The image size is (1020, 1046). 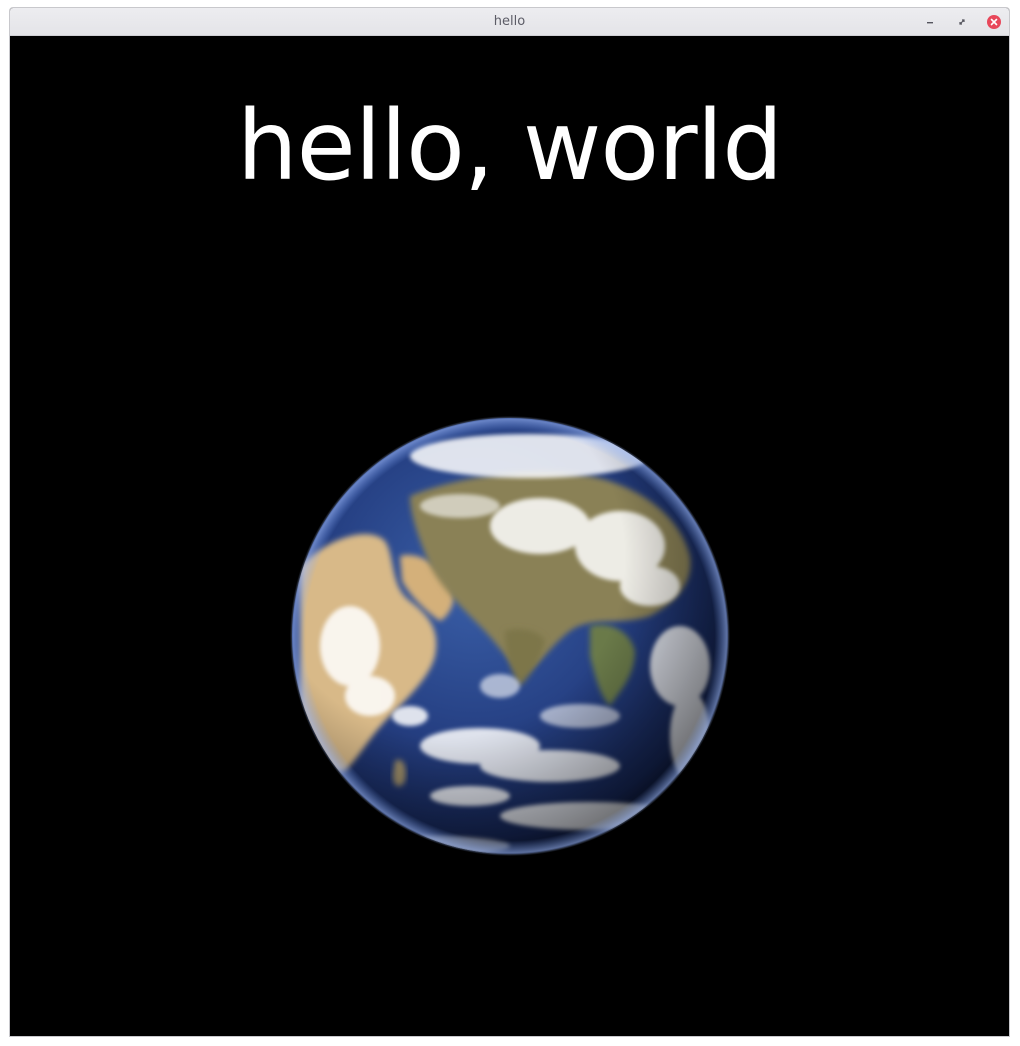 I want to click on hello-world-heading: hello, world, so click(x=509, y=146).